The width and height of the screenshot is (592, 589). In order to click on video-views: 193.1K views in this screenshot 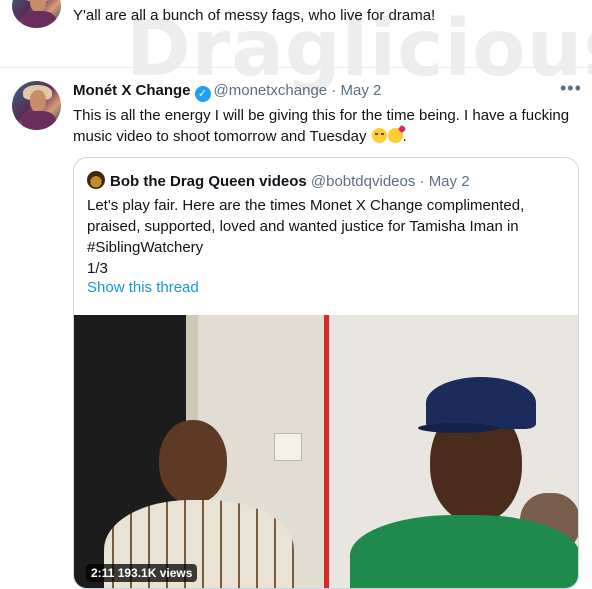, I will do `click(155, 573)`.